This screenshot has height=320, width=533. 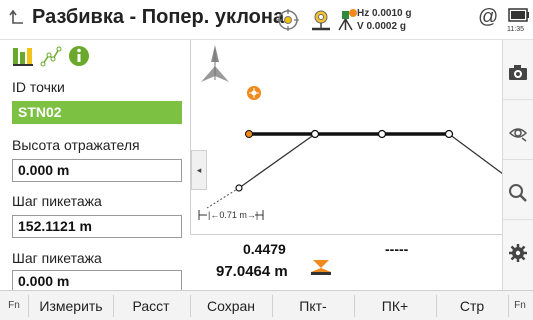 I want to click on chainage-step-label-2: Шаг пикетажа, so click(x=57, y=258).